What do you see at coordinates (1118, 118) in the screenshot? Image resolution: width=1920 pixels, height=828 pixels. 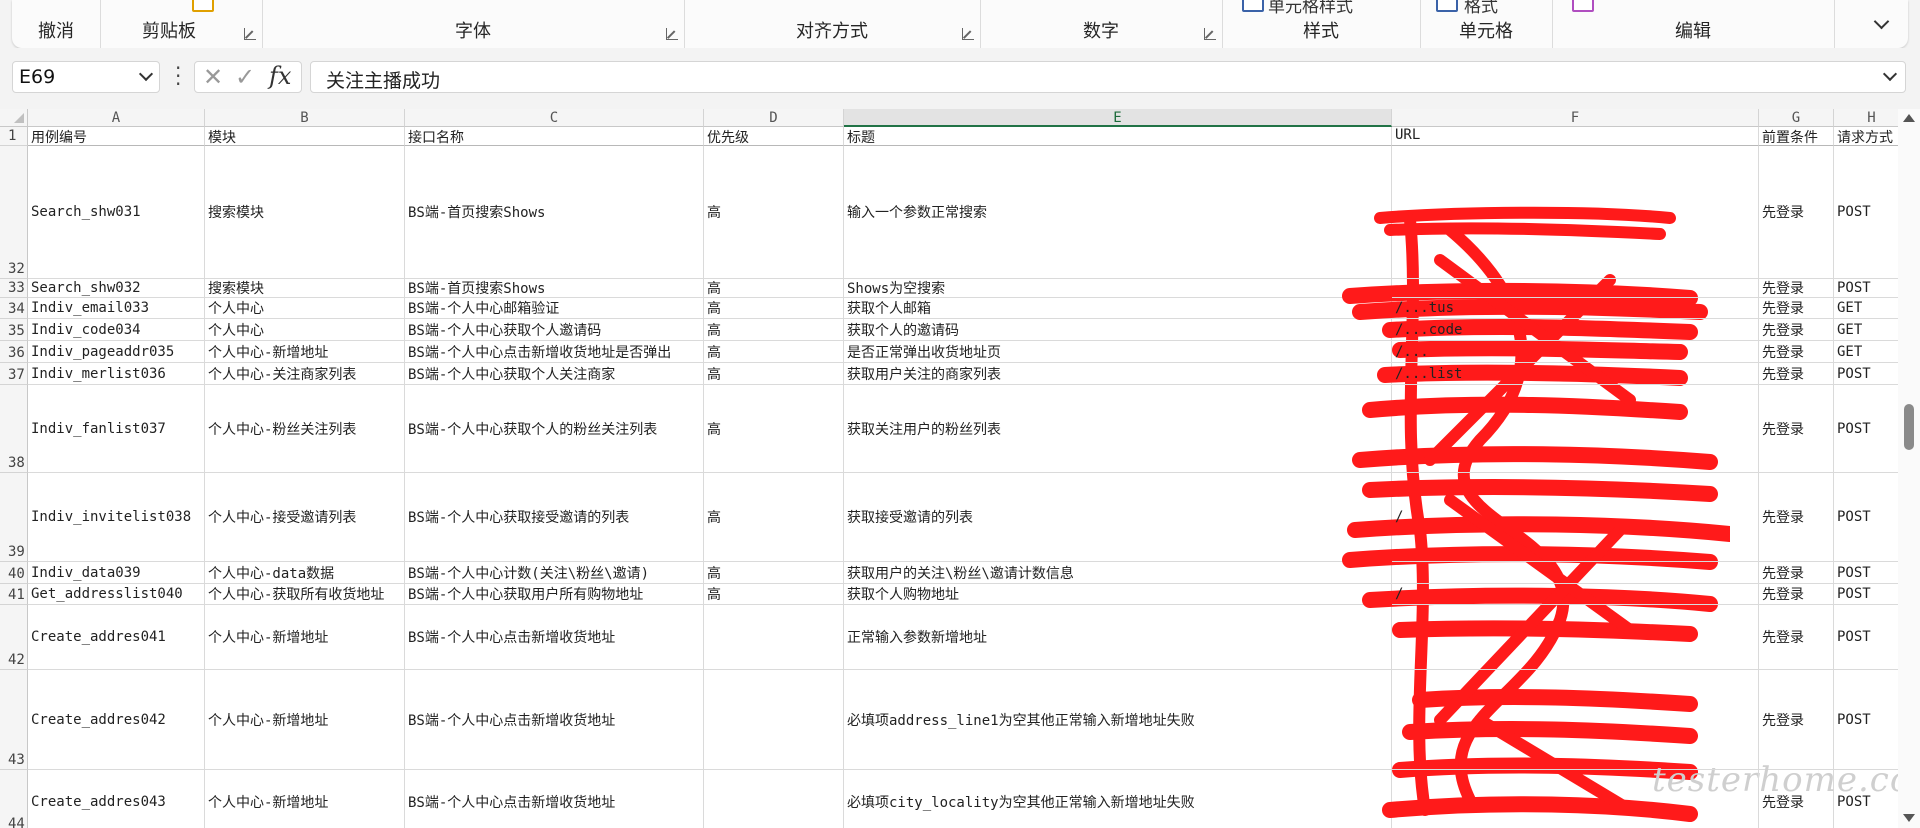 I see `column-header-e: E` at bounding box center [1118, 118].